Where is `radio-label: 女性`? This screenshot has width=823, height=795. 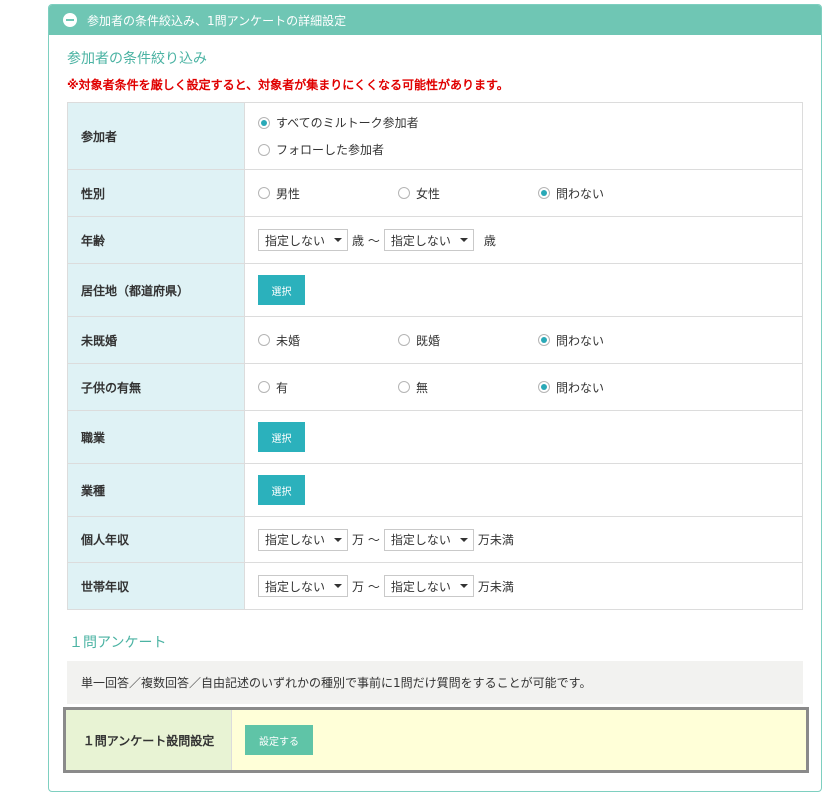 radio-label: 女性 is located at coordinates (428, 193).